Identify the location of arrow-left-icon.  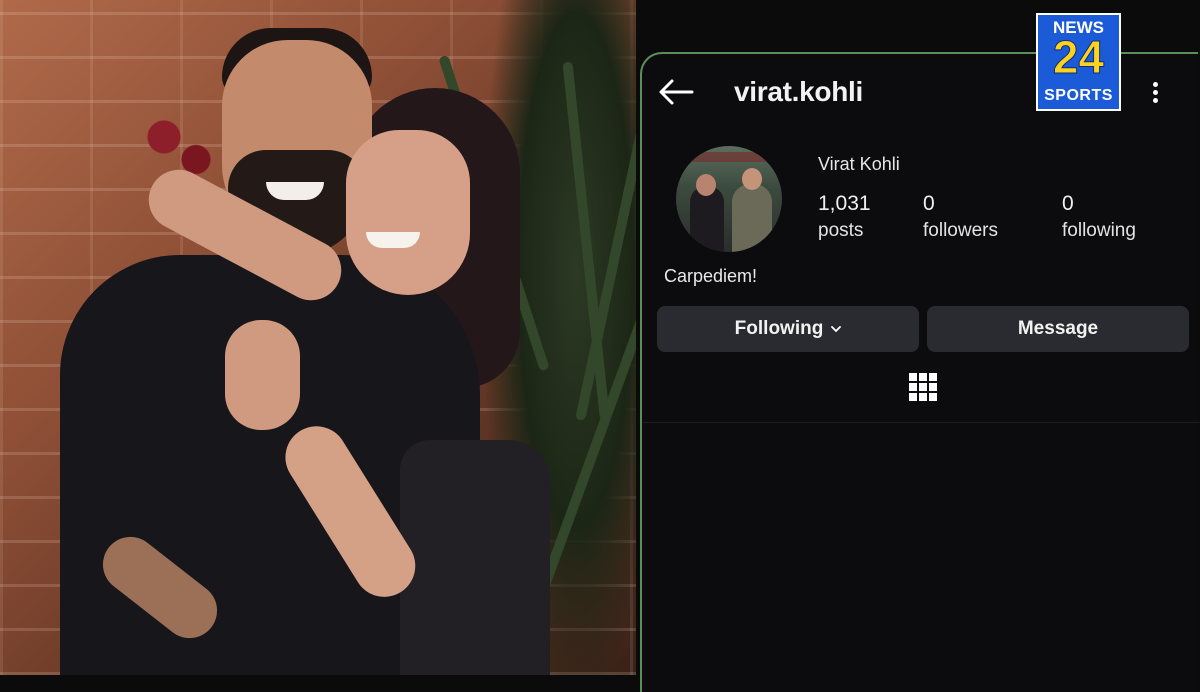
(676, 92).